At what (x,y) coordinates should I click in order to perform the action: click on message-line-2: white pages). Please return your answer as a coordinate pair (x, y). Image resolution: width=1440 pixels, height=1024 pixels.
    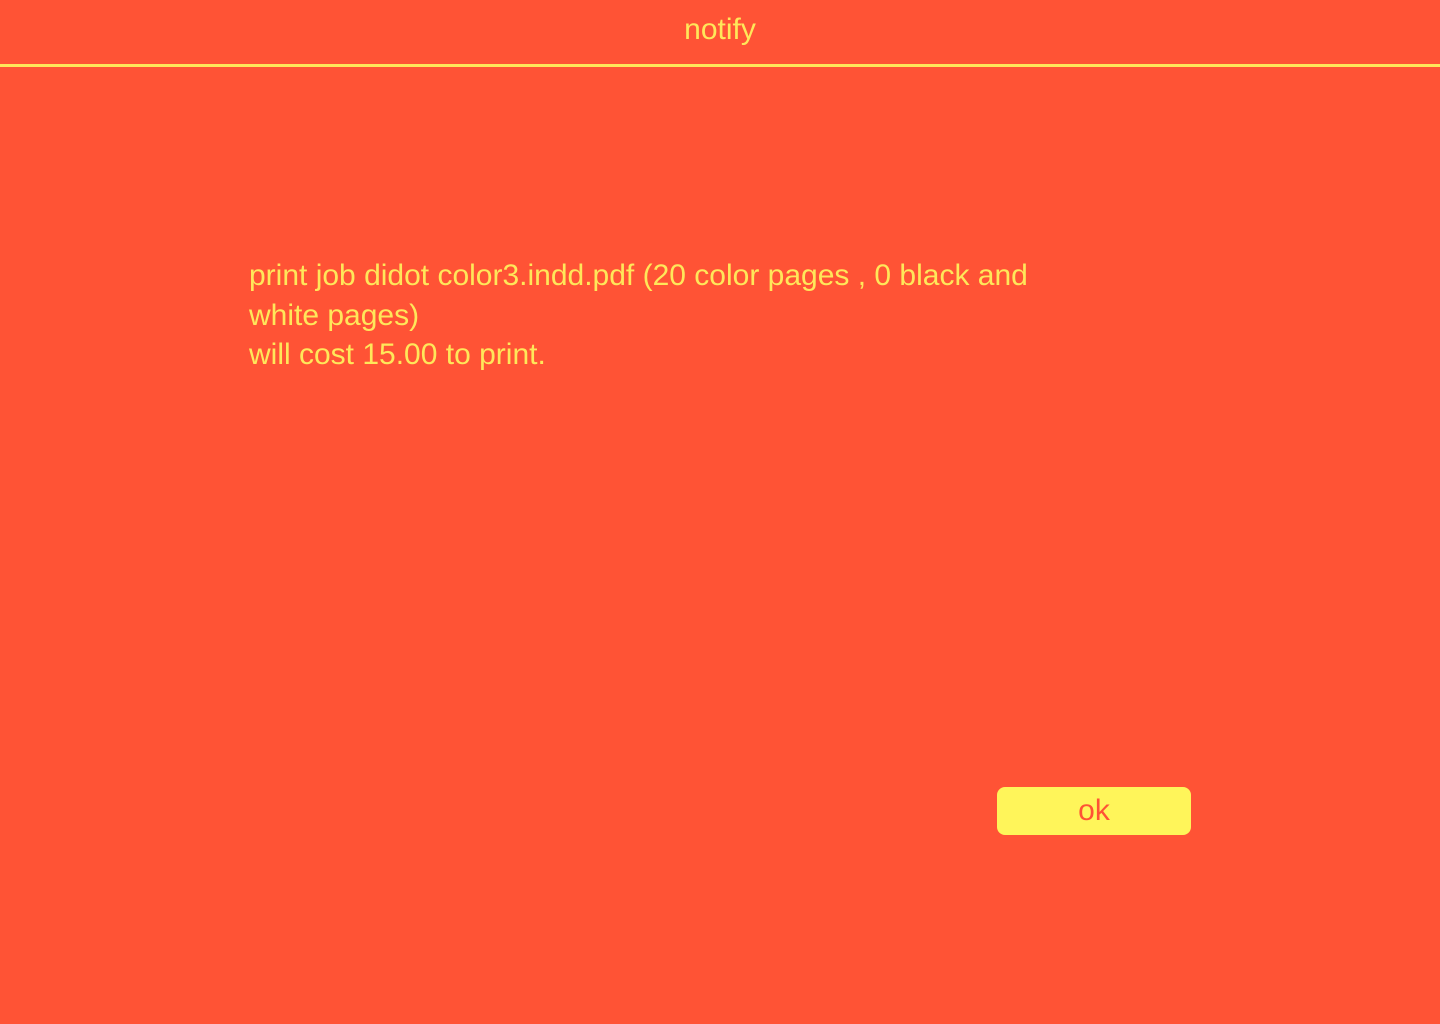
    Looking at the image, I should click on (334, 315).